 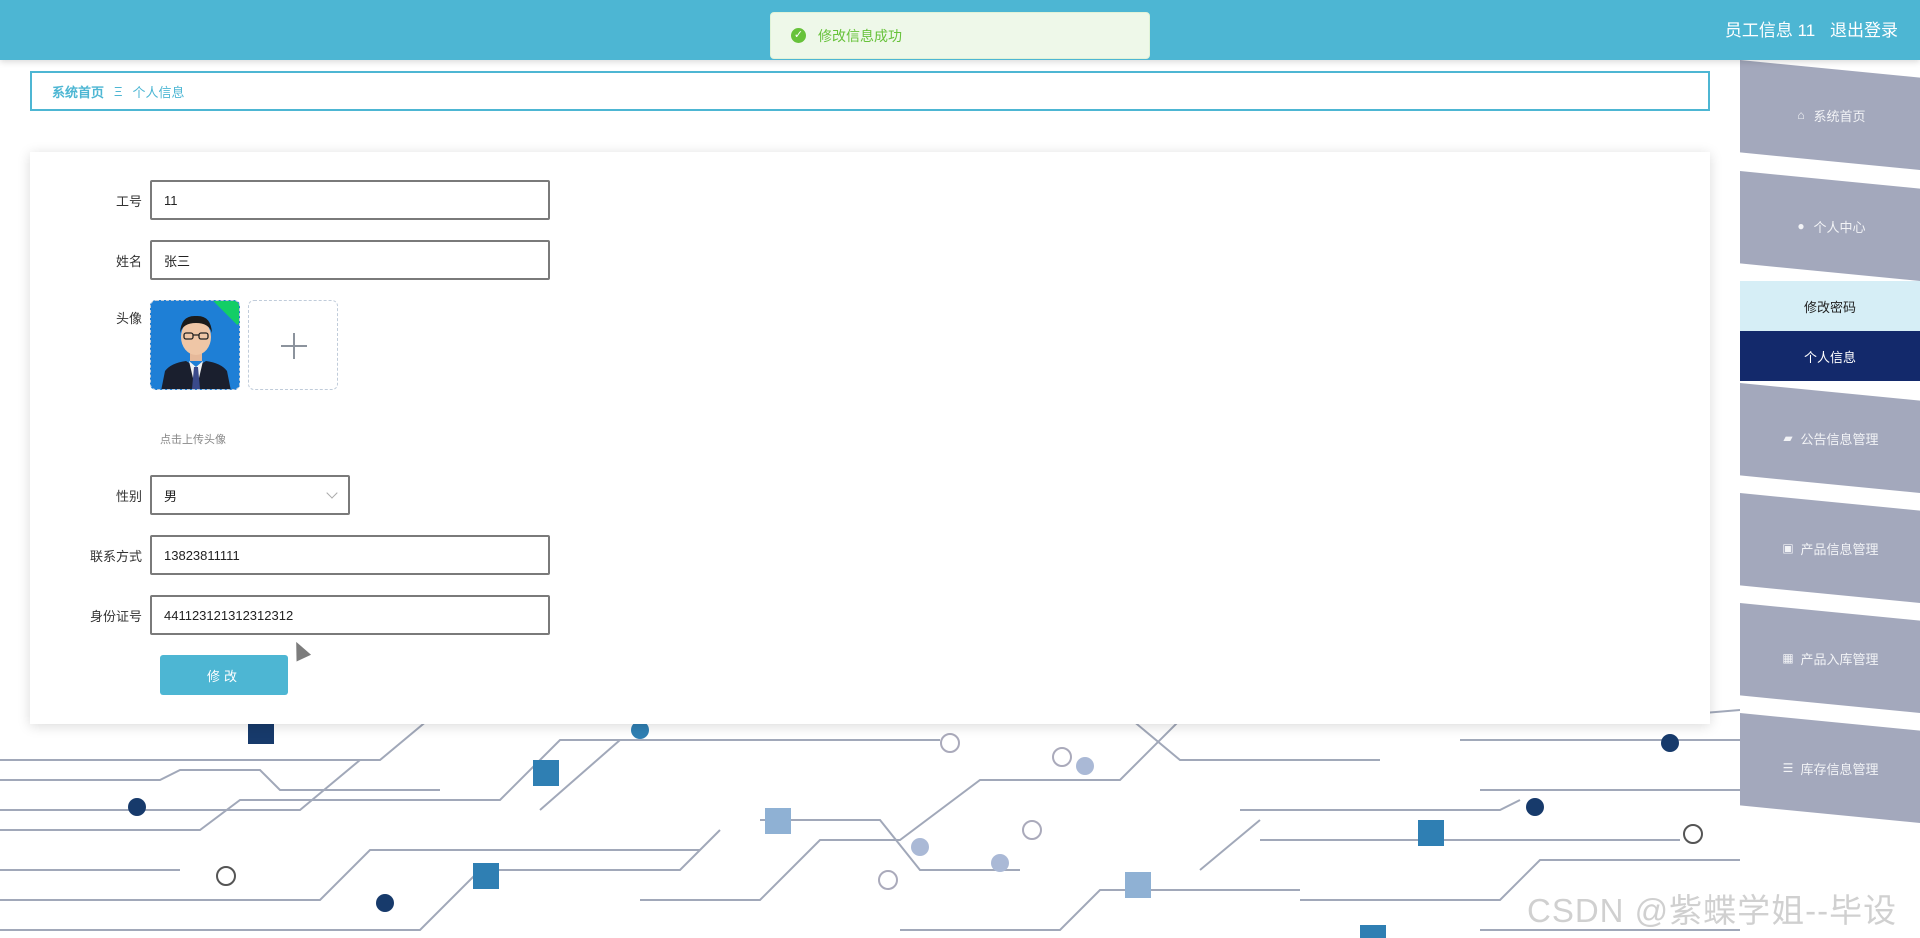 I want to click on gender-label: 性别, so click(x=128, y=496).